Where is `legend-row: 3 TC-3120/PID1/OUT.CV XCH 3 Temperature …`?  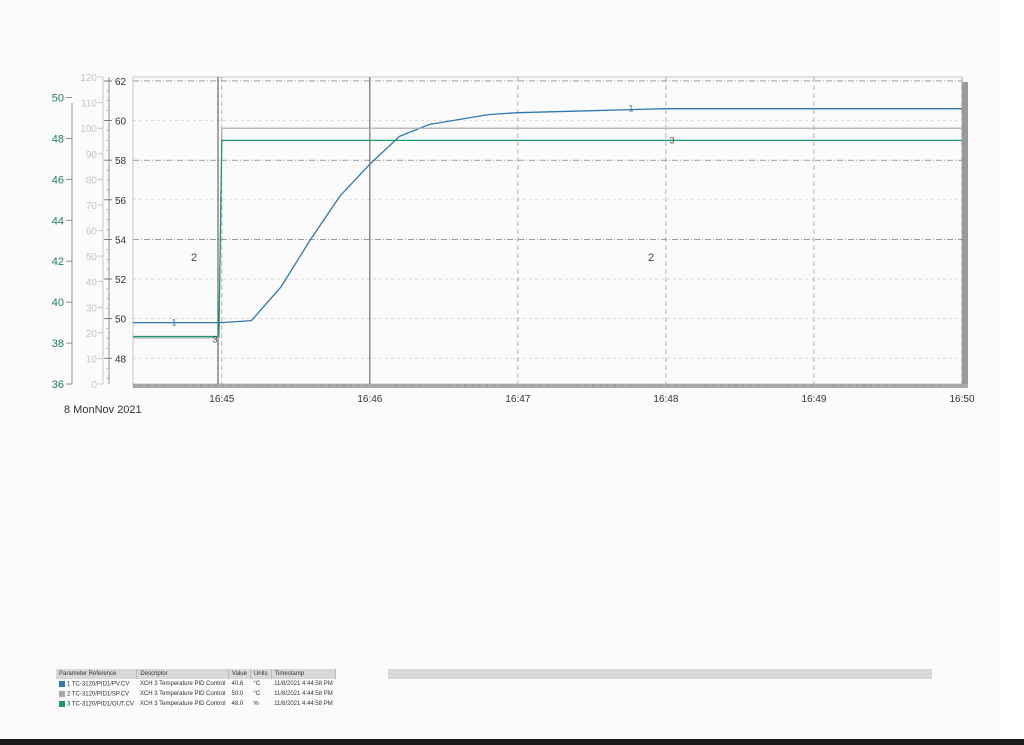 legend-row: 3 TC-3120/PID1/OUT.CV XCH 3 Temperature … is located at coordinates (196, 704).